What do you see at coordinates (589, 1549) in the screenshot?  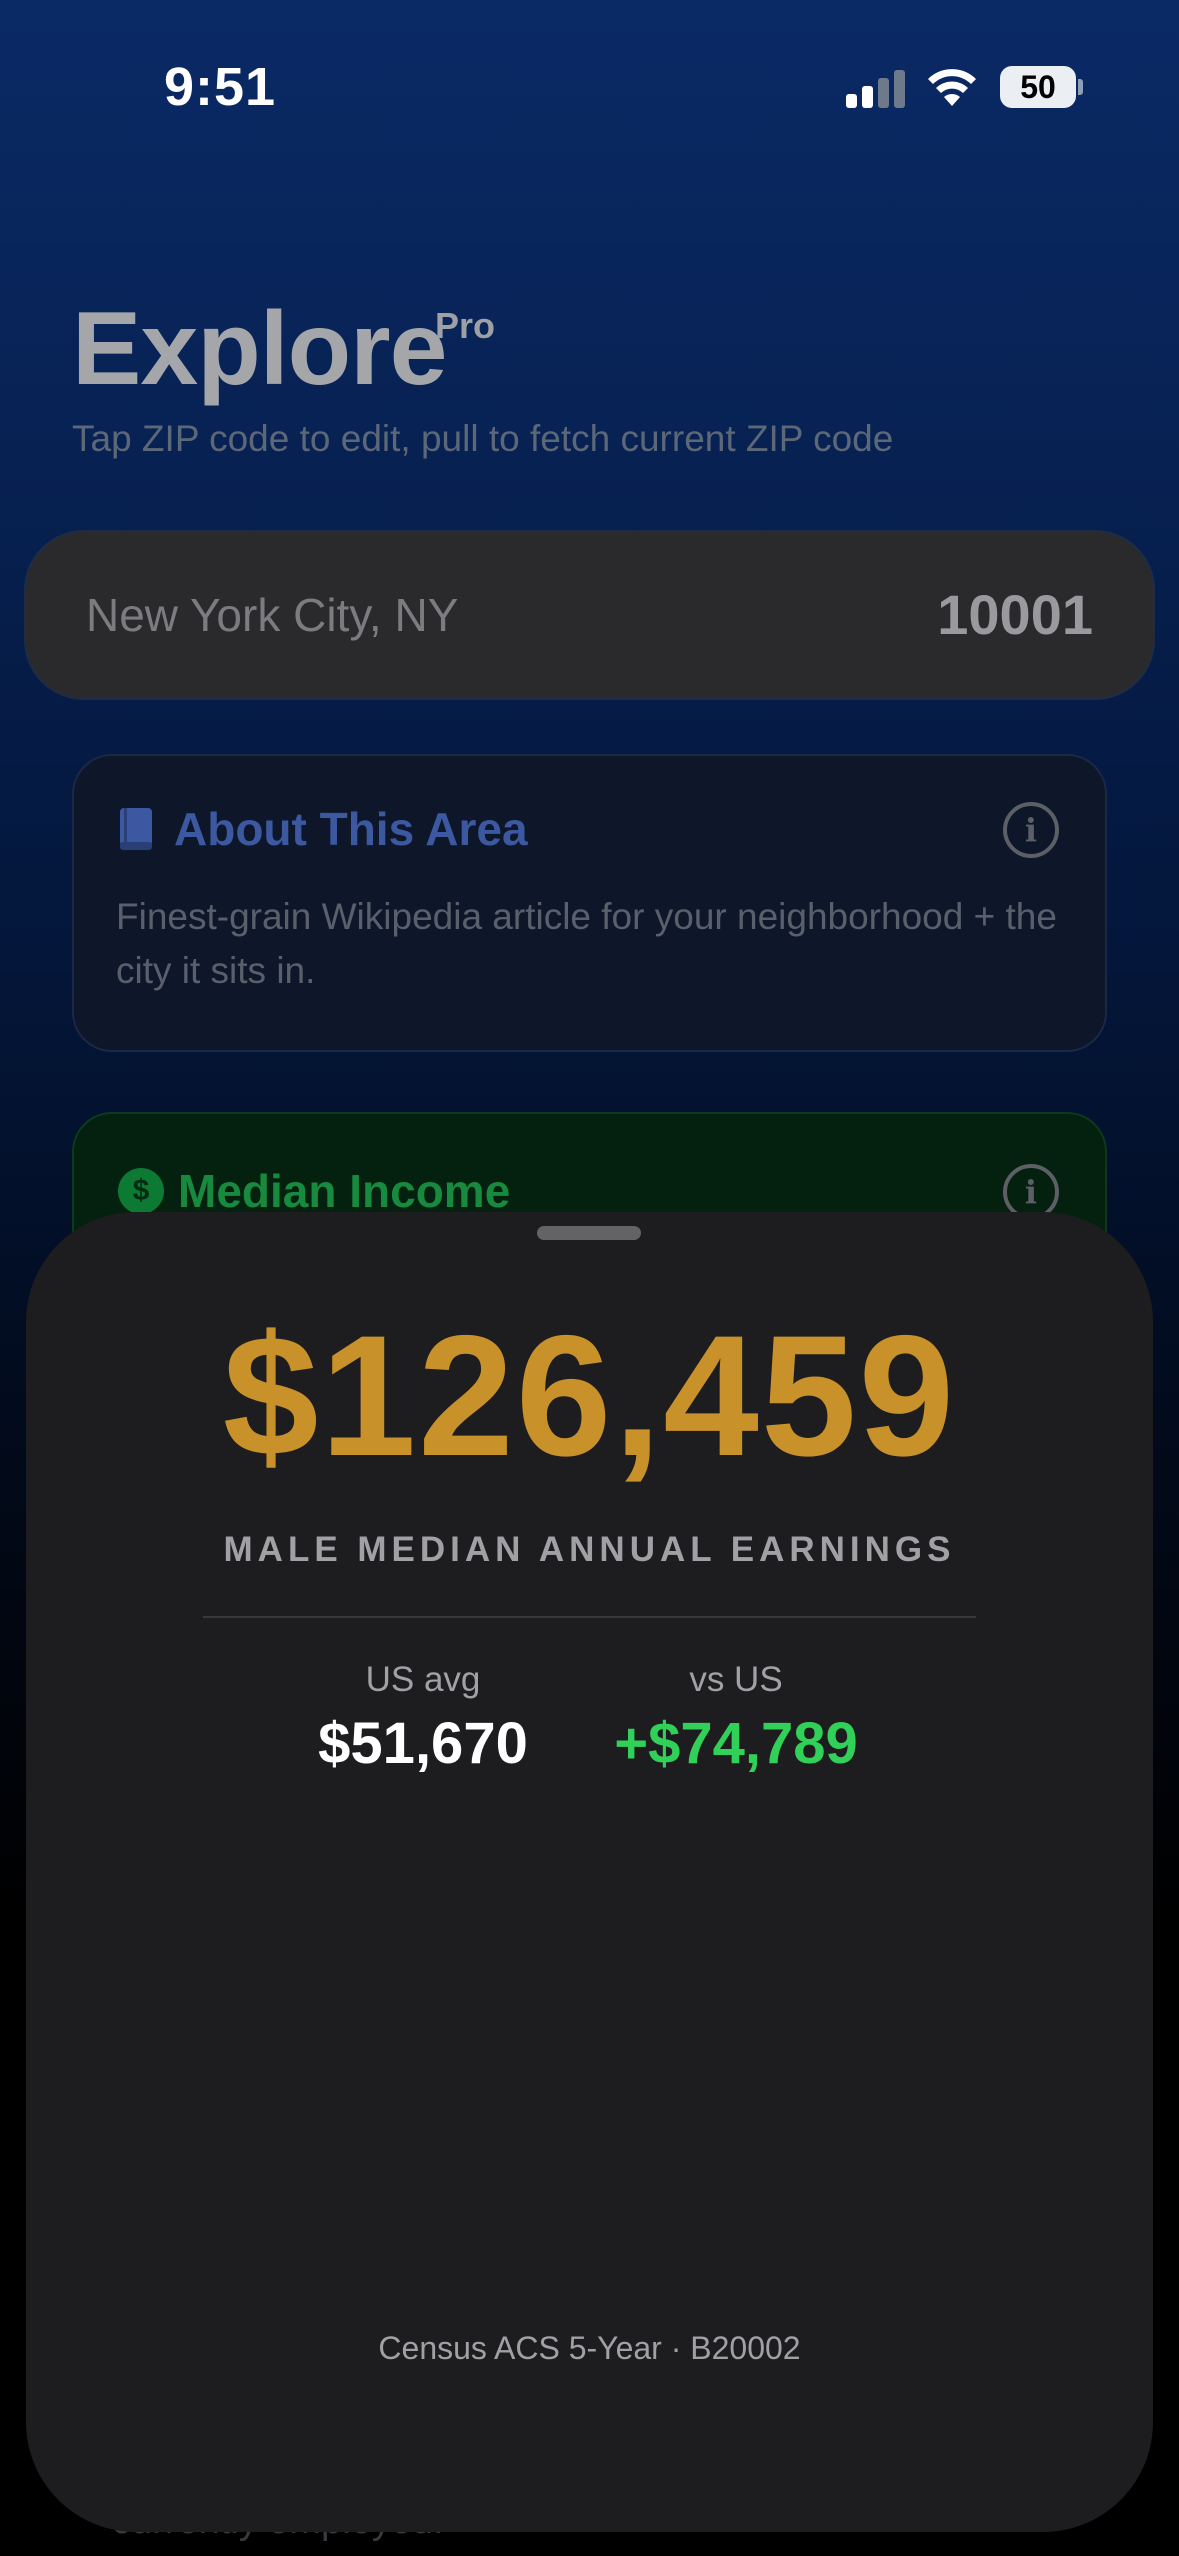 I see `metric-label: MALE MEDIAN ANNUAL EARNINGS` at bounding box center [589, 1549].